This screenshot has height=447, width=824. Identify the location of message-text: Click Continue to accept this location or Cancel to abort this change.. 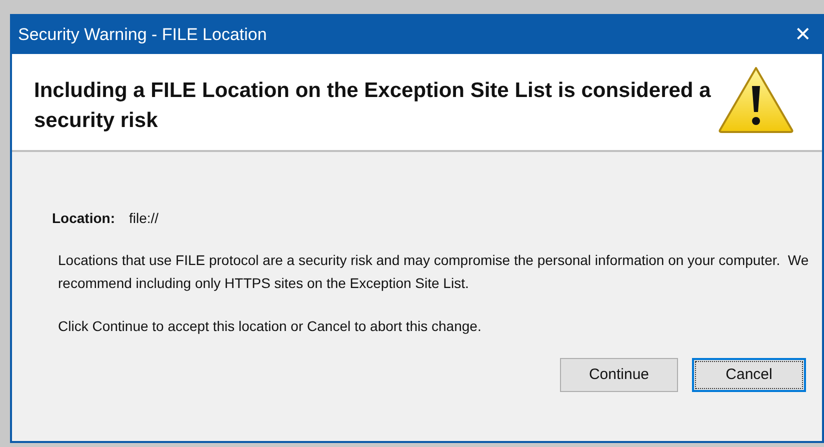
(270, 326).